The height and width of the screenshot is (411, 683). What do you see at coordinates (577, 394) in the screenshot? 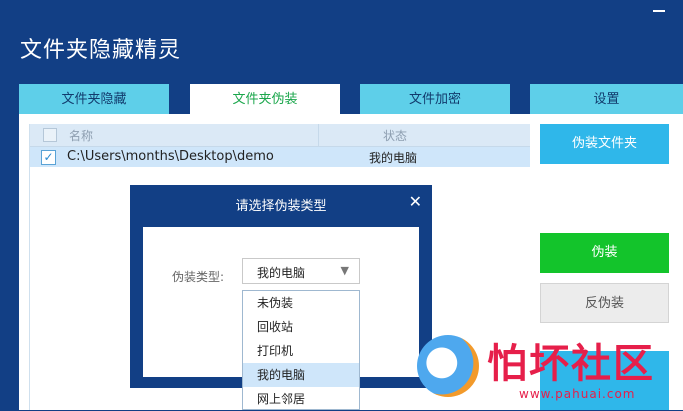
I see `watermark-url: www.pahuai.com` at bounding box center [577, 394].